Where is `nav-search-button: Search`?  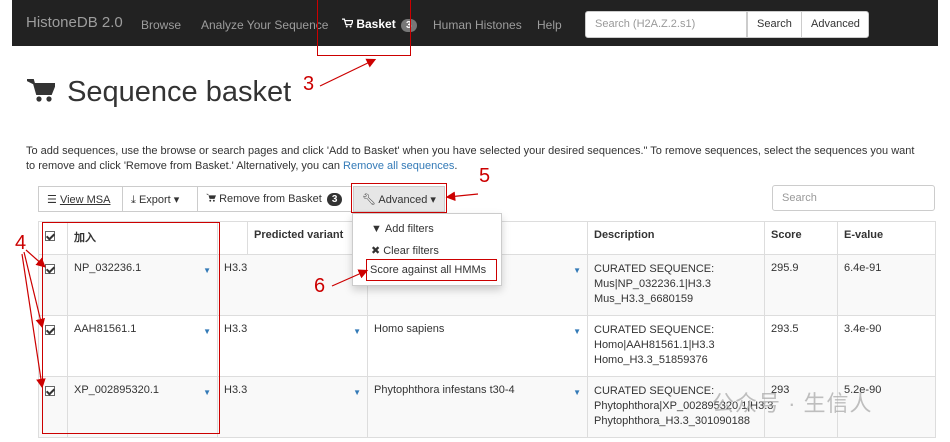
nav-search-button: Search is located at coordinates (774, 24).